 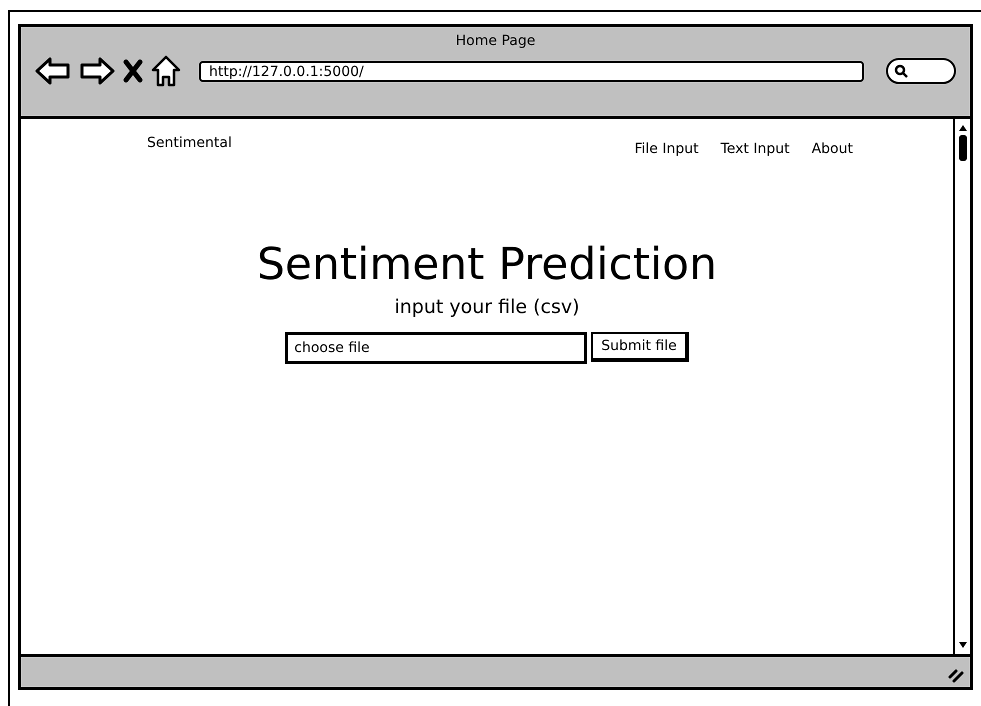 I want to click on search-icon, so click(x=901, y=71).